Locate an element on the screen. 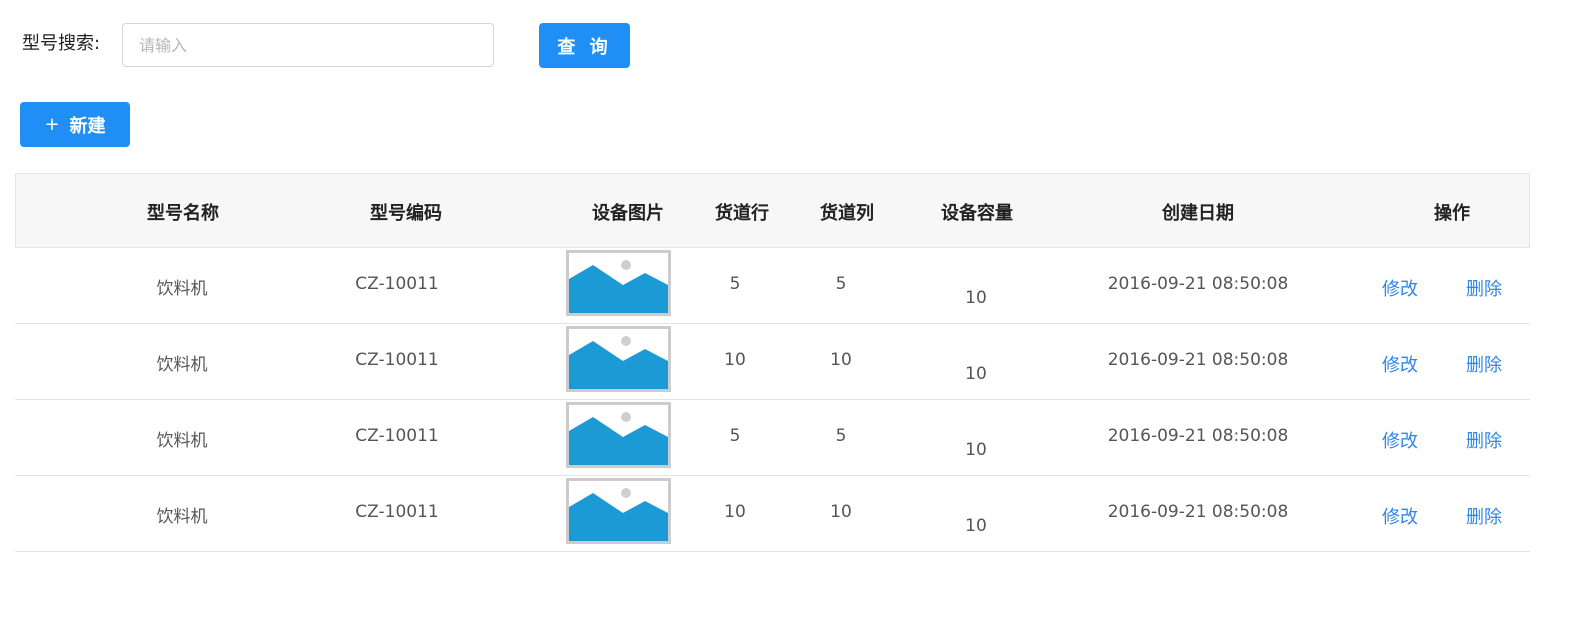  add-model-button: + 新建 is located at coordinates (75, 124).